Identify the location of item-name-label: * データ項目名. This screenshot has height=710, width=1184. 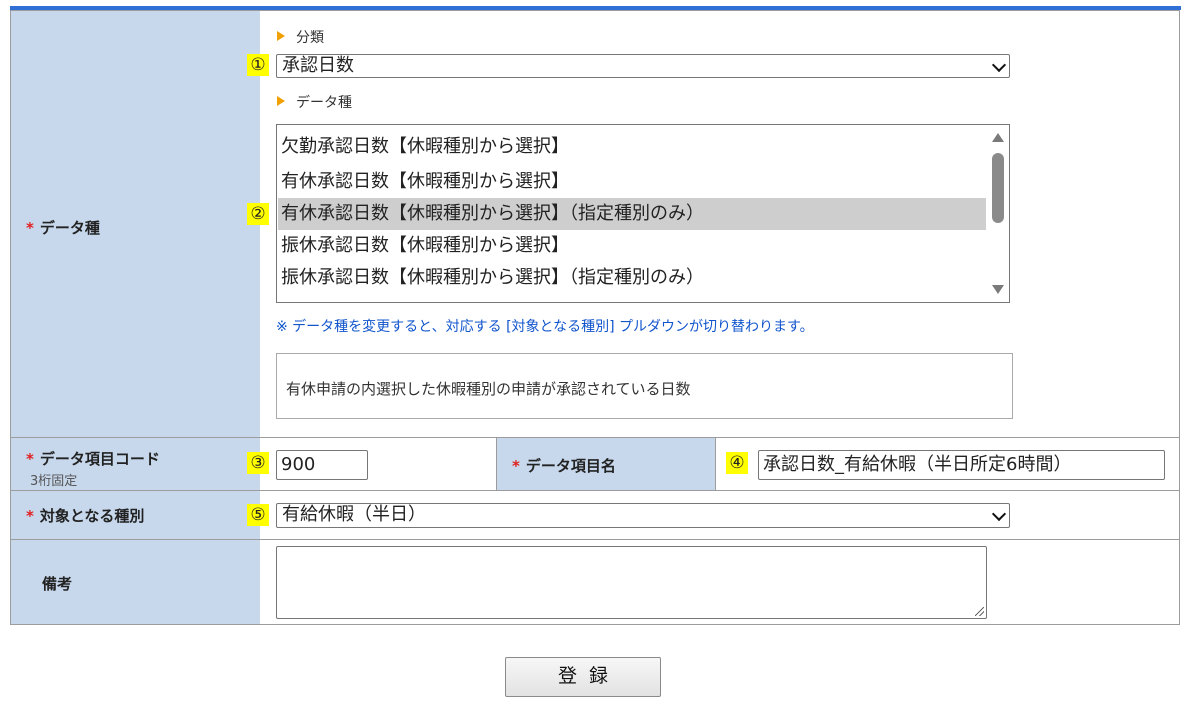
(564, 465).